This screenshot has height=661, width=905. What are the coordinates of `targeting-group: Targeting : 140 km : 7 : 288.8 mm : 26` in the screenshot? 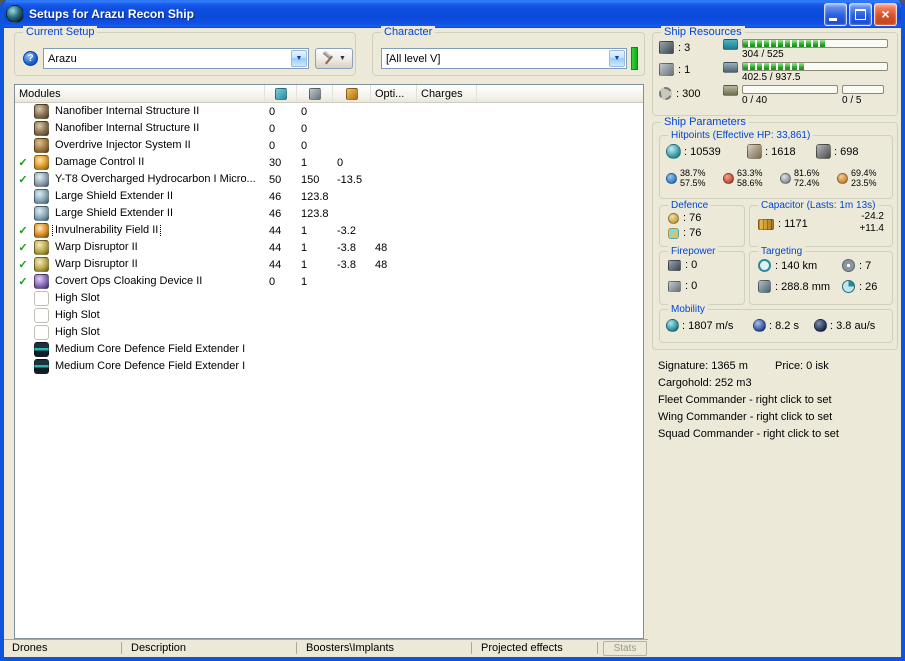 It's located at (821, 275).